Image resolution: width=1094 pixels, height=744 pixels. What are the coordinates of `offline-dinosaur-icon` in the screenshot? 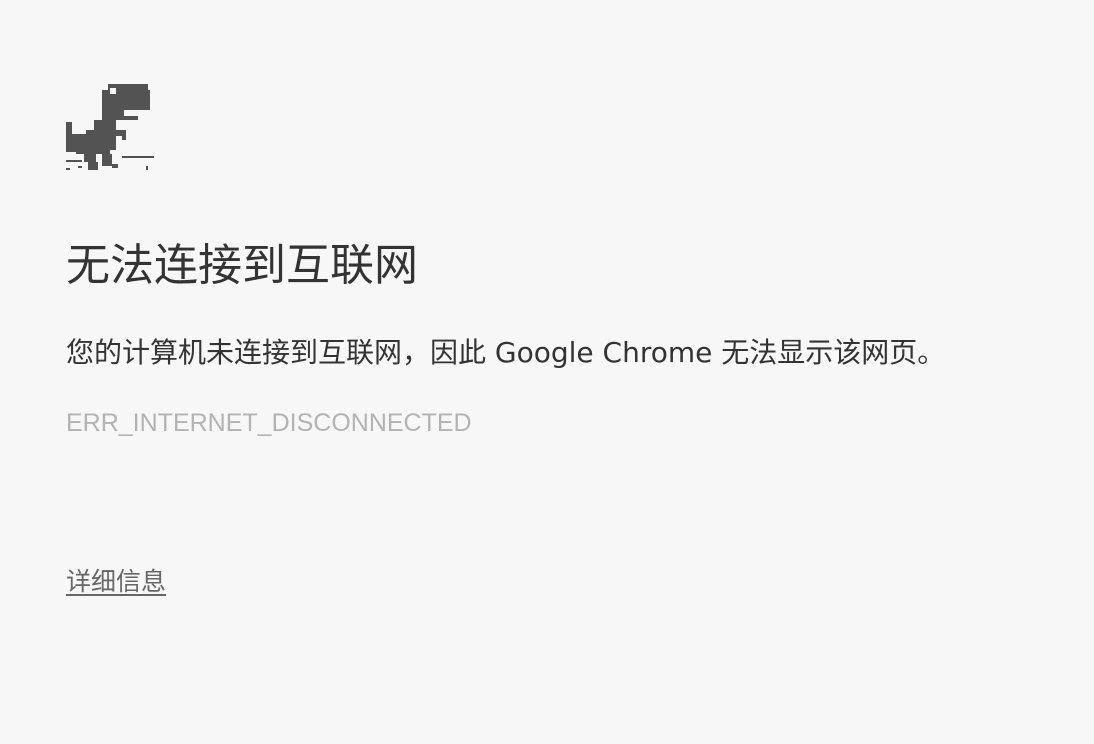 It's located at (111, 128).